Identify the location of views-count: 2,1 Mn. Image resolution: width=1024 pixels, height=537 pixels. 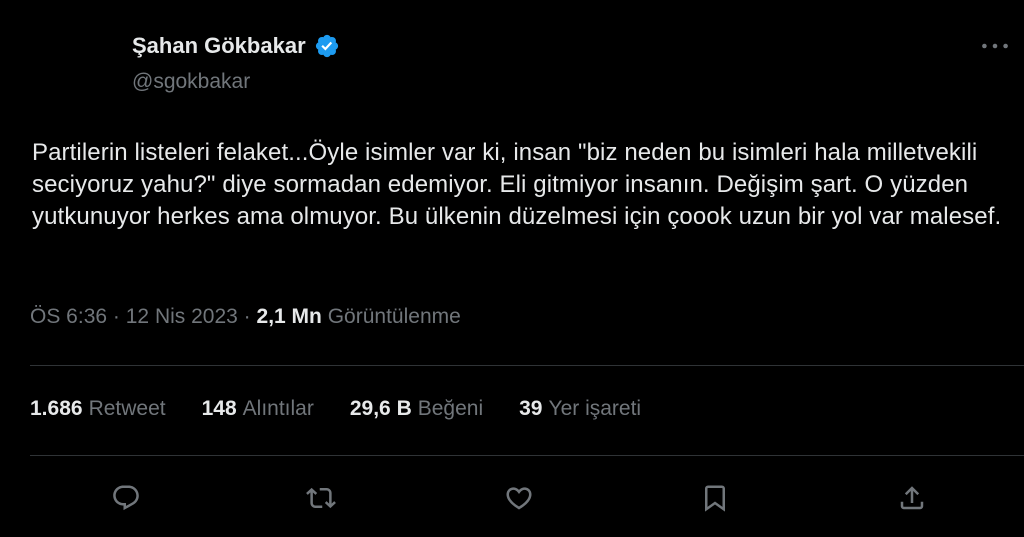
(289, 316).